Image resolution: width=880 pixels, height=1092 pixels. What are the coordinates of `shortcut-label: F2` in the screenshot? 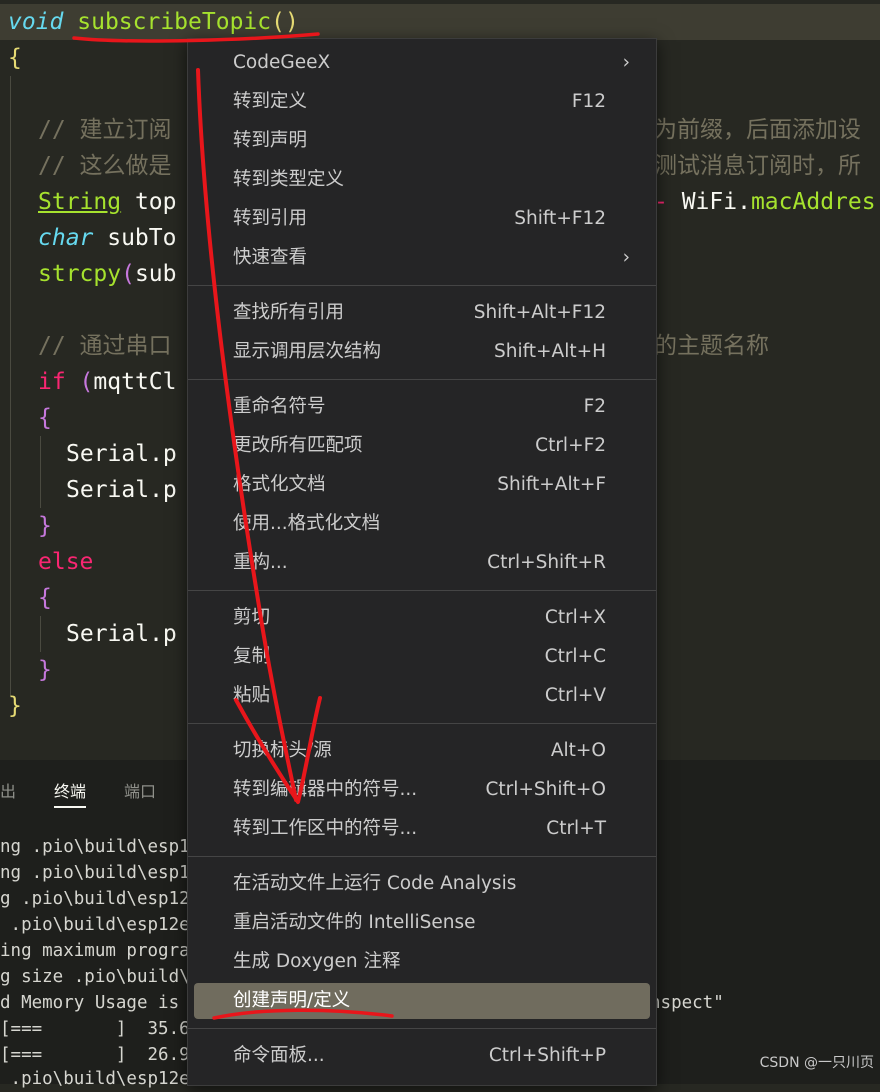 It's located at (594, 406).